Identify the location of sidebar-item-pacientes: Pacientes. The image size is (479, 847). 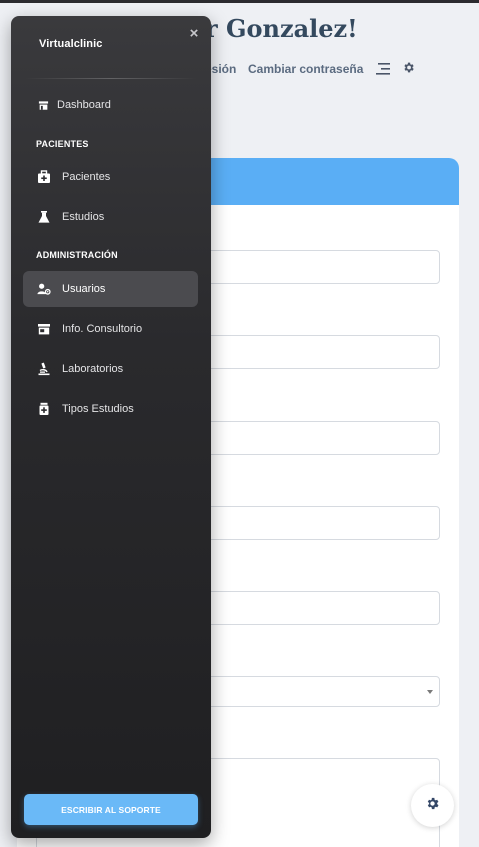
(110, 177).